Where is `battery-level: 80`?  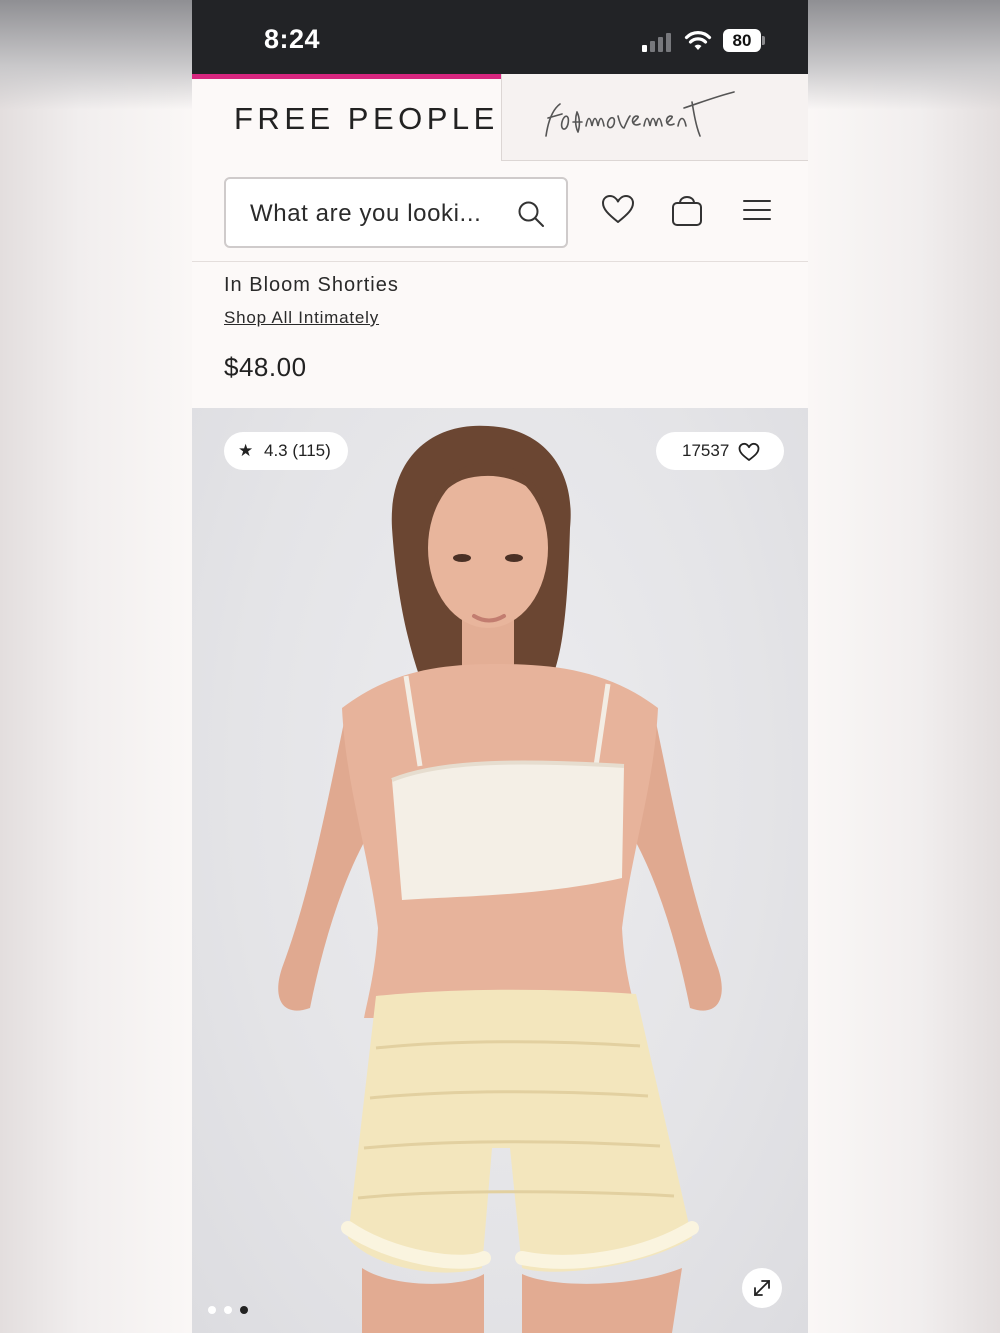 battery-level: 80 is located at coordinates (742, 40).